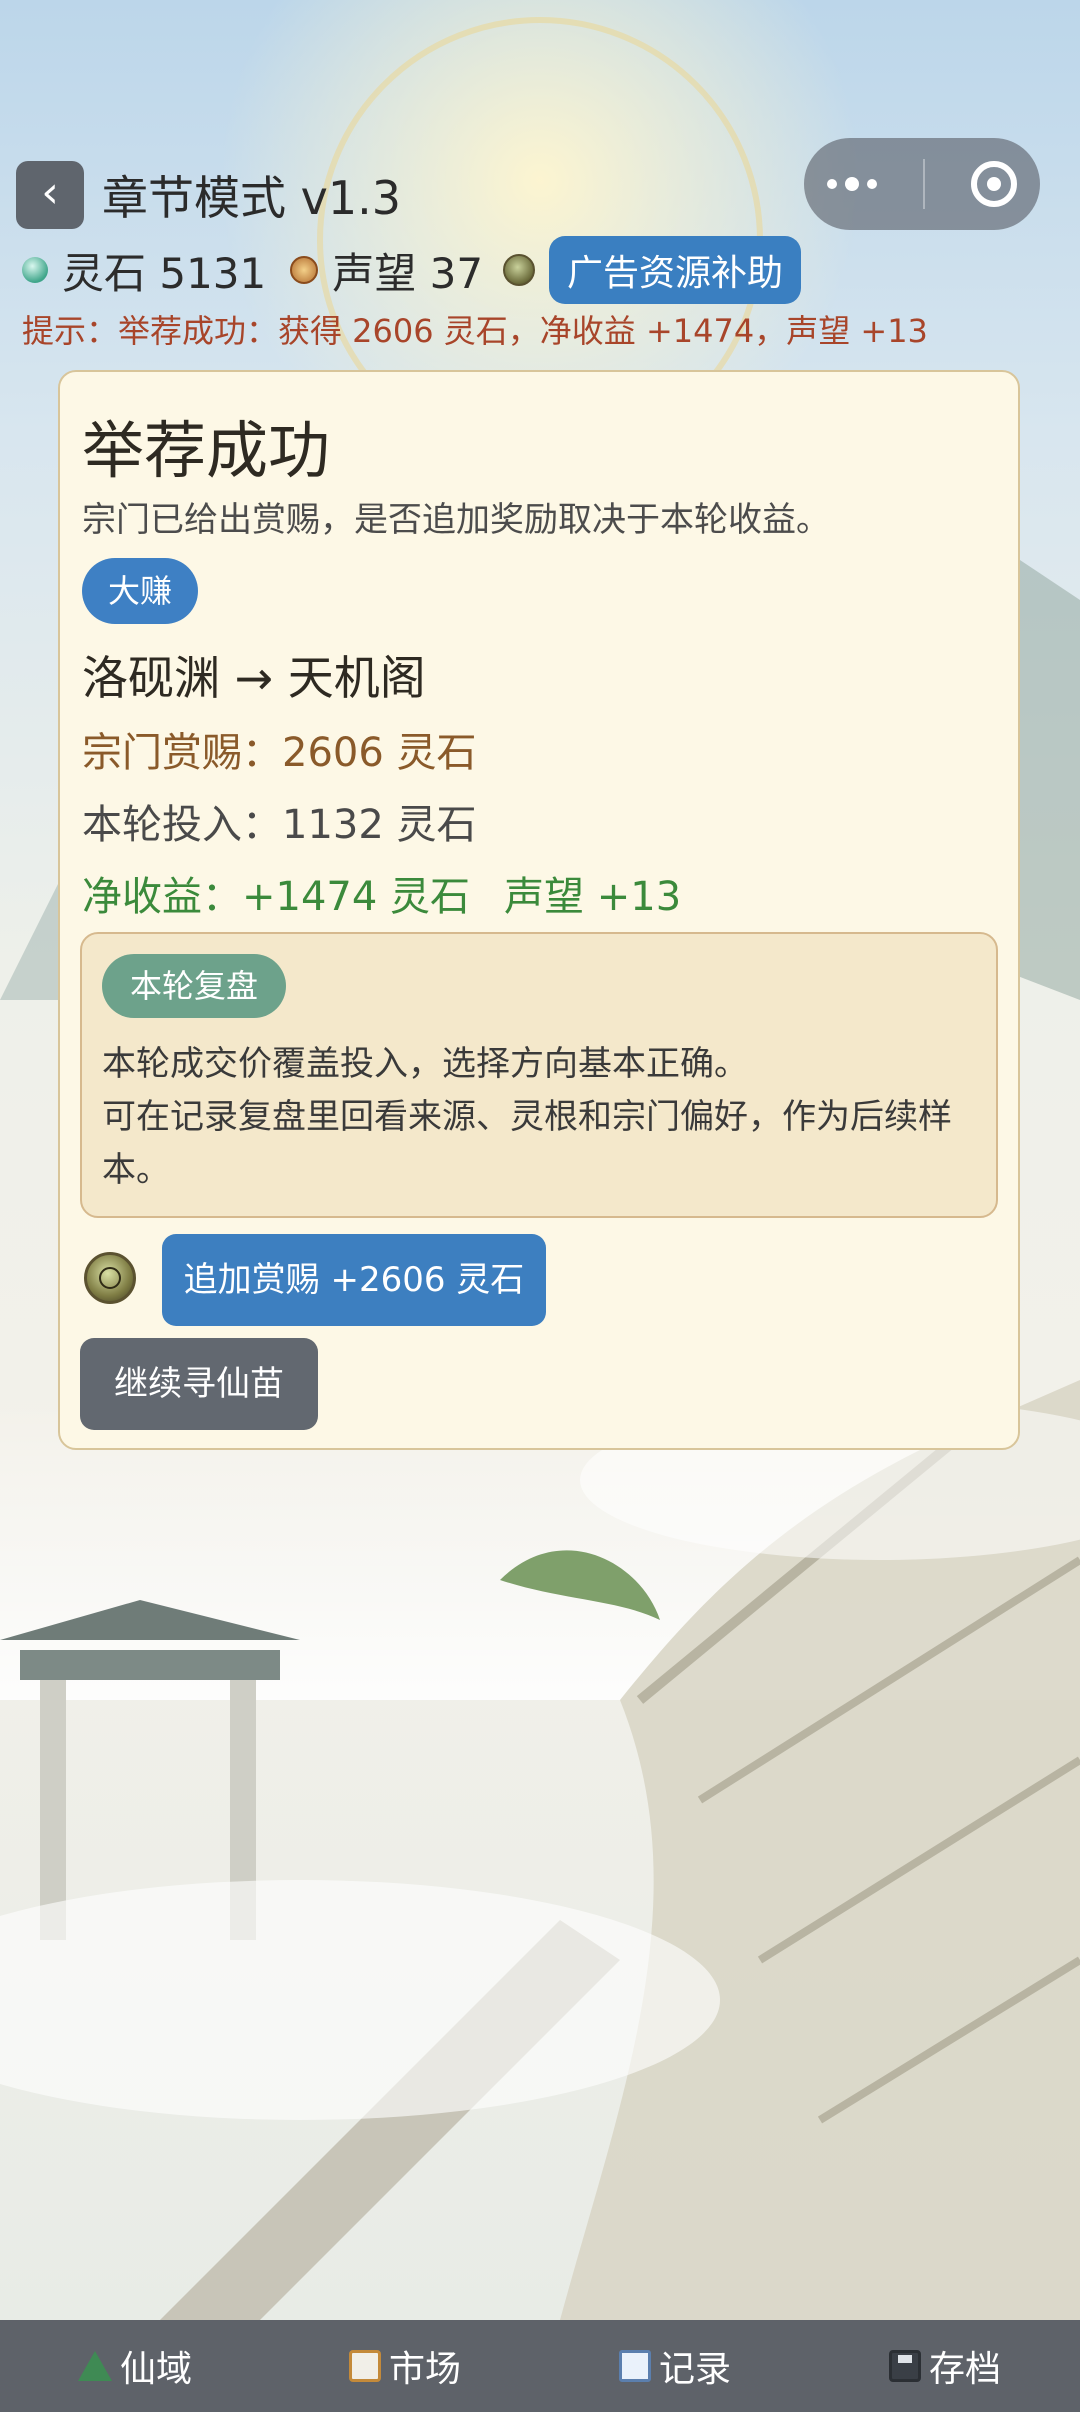 Image resolution: width=1080 pixels, height=2412 pixels. I want to click on hint-text: 提示：举荐成功：获得 2606 灵石，净收益 +1474，声望 +13, so click(475, 331).